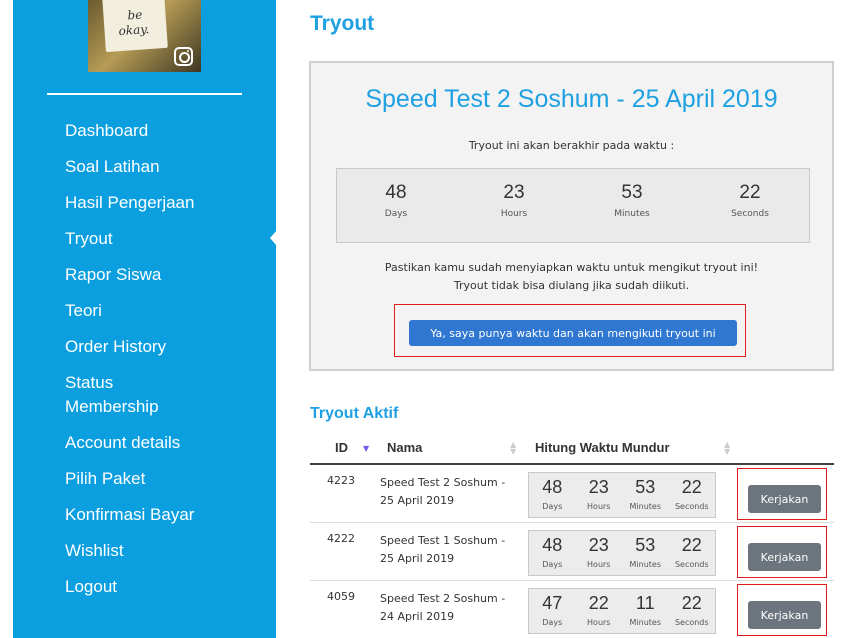  I want to click on countdown-hours: 23 Hours, so click(514, 205).